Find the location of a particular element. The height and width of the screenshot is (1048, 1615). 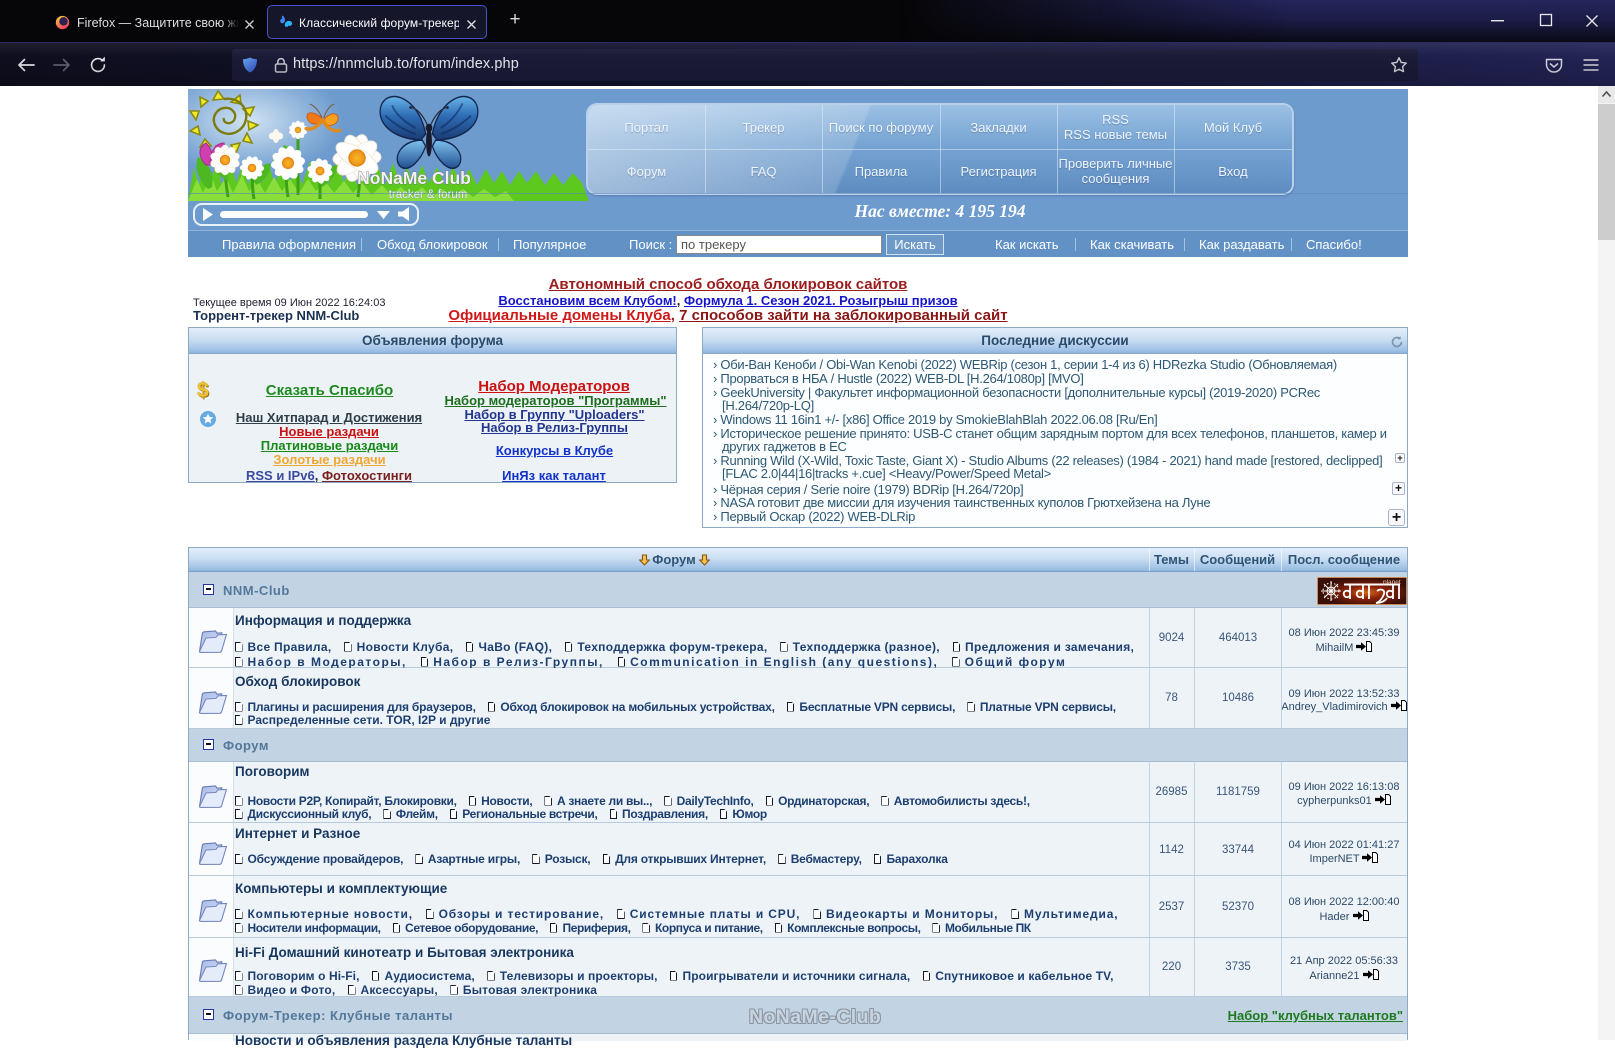

svg-text: tracker & forum is located at coordinates (428, 195).